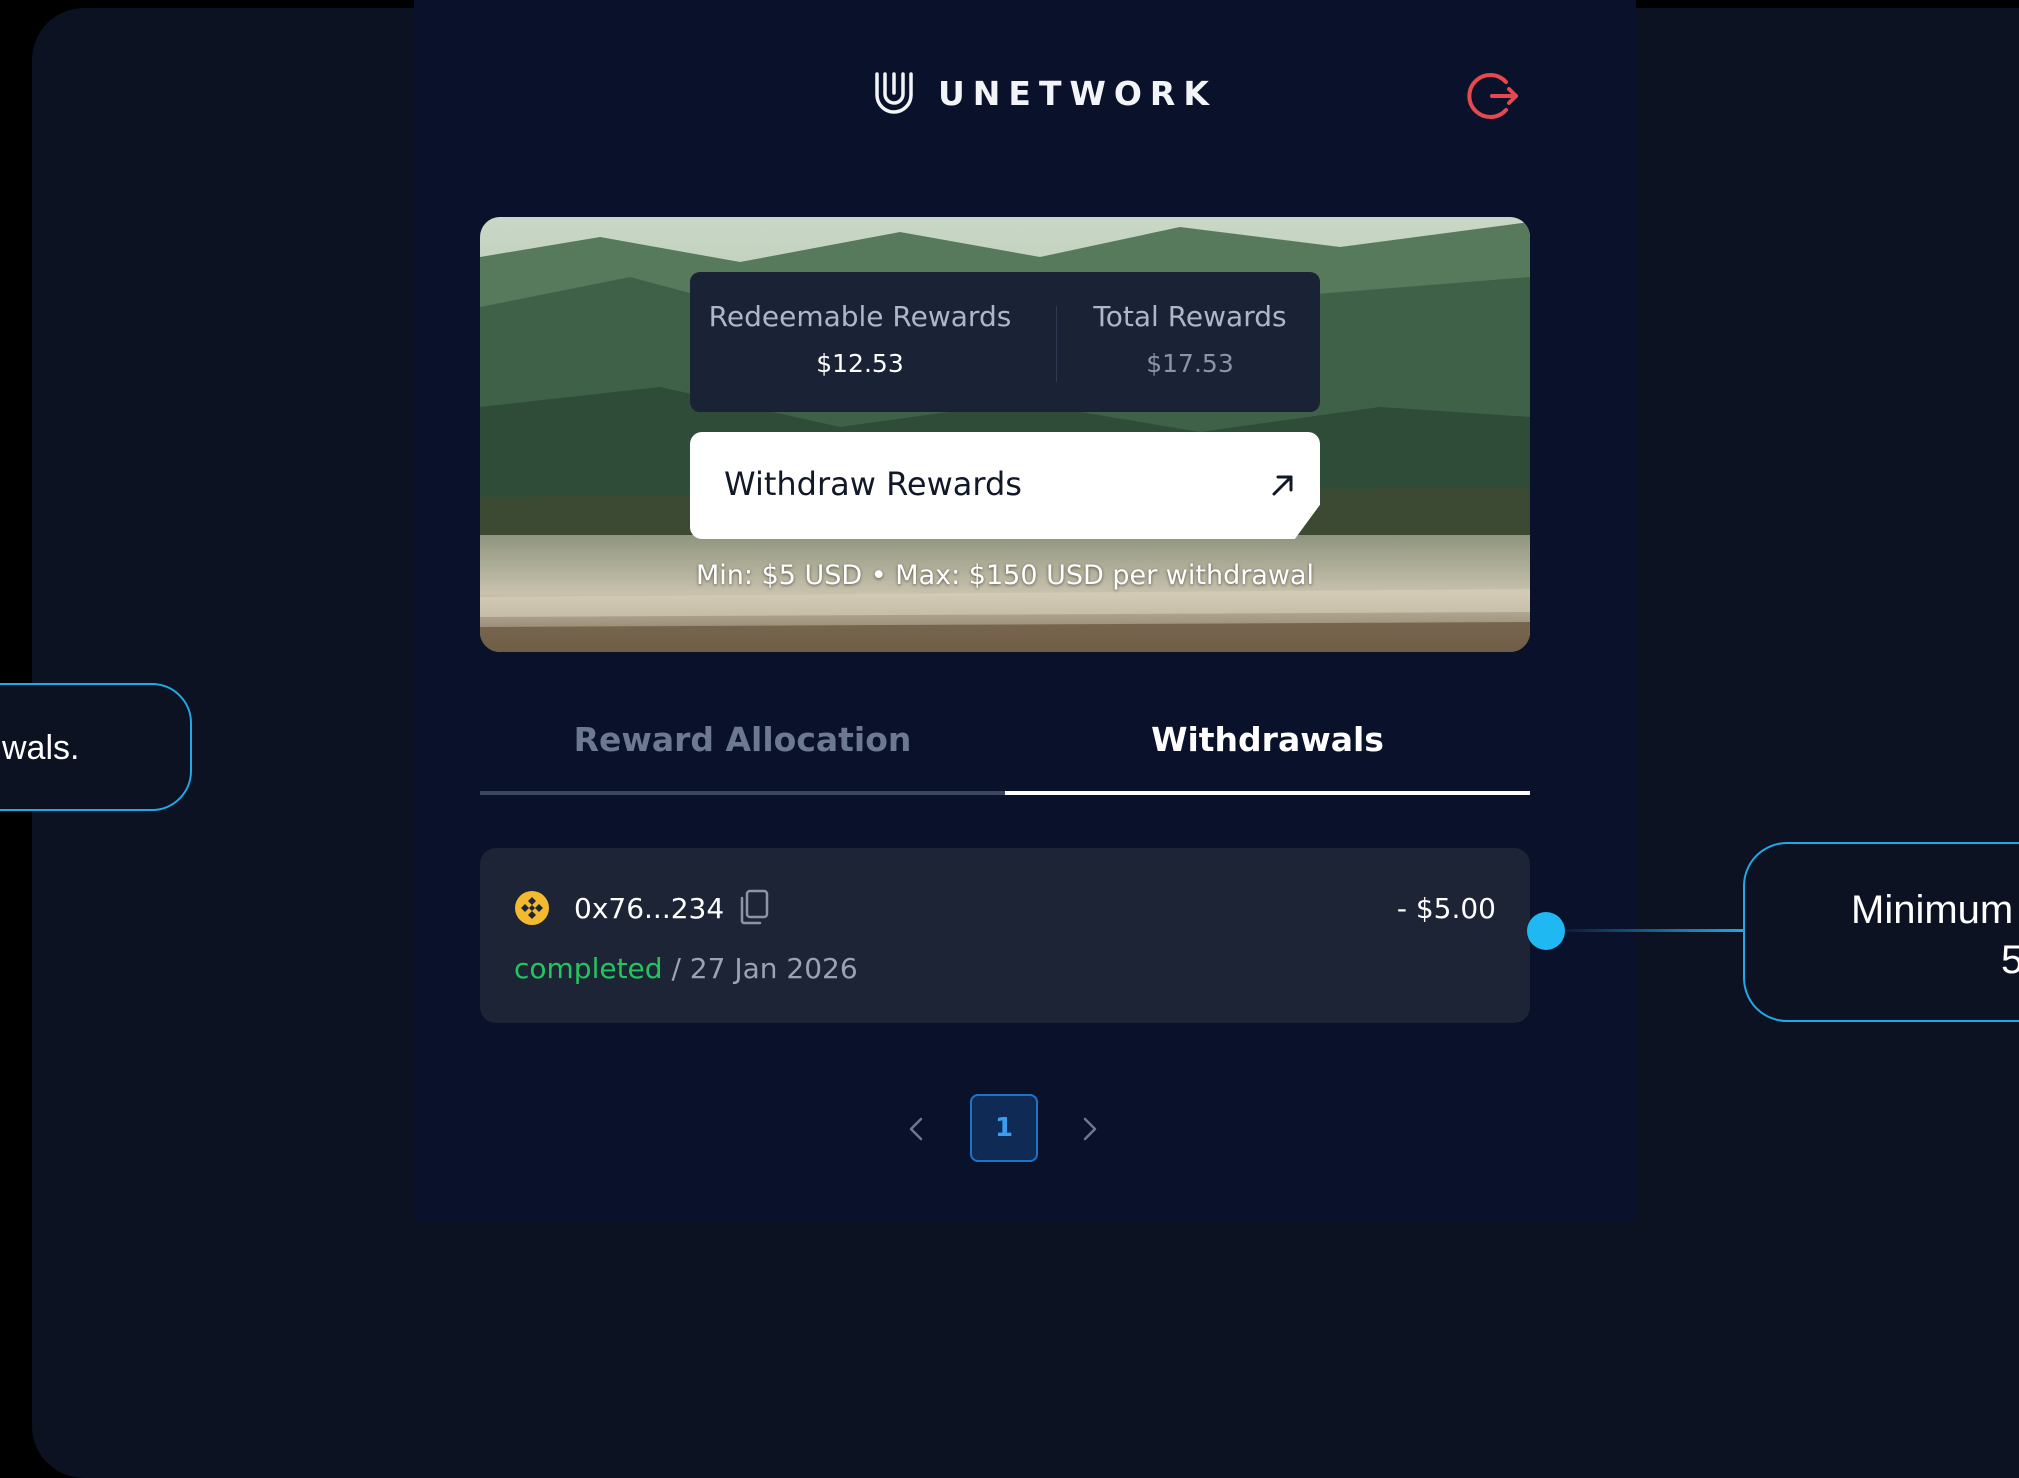 This screenshot has height=1478, width=2019. Describe the element at coordinates (1077, 93) in the screenshot. I see `brand-name: UNETWORK` at that location.